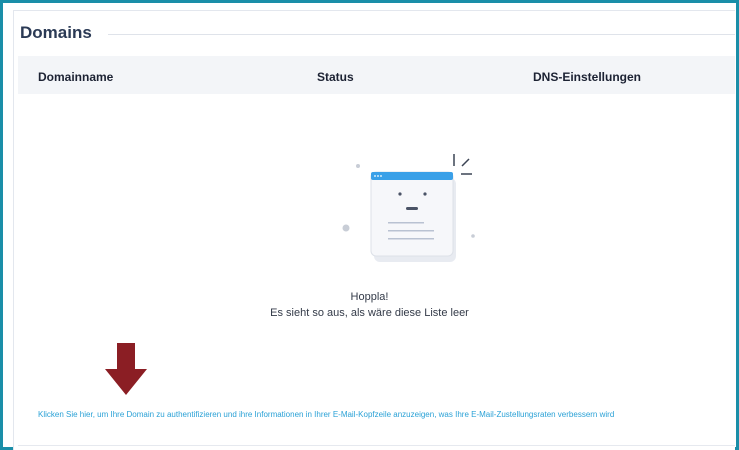  Describe the element at coordinates (374, 10) in the screenshot. I see `panel-top-border` at that location.